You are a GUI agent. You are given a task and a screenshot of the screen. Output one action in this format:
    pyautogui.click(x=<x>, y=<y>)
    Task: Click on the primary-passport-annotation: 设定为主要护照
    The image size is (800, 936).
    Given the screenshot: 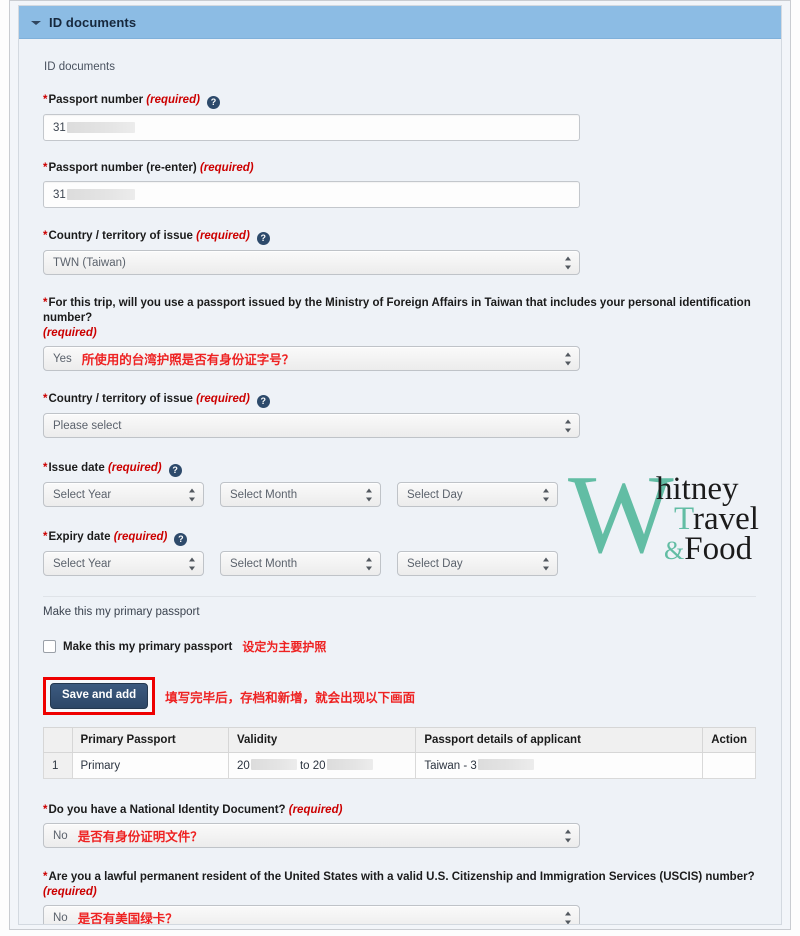 What is the action you would take?
    pyautogui.click(x=284, y=647)
    